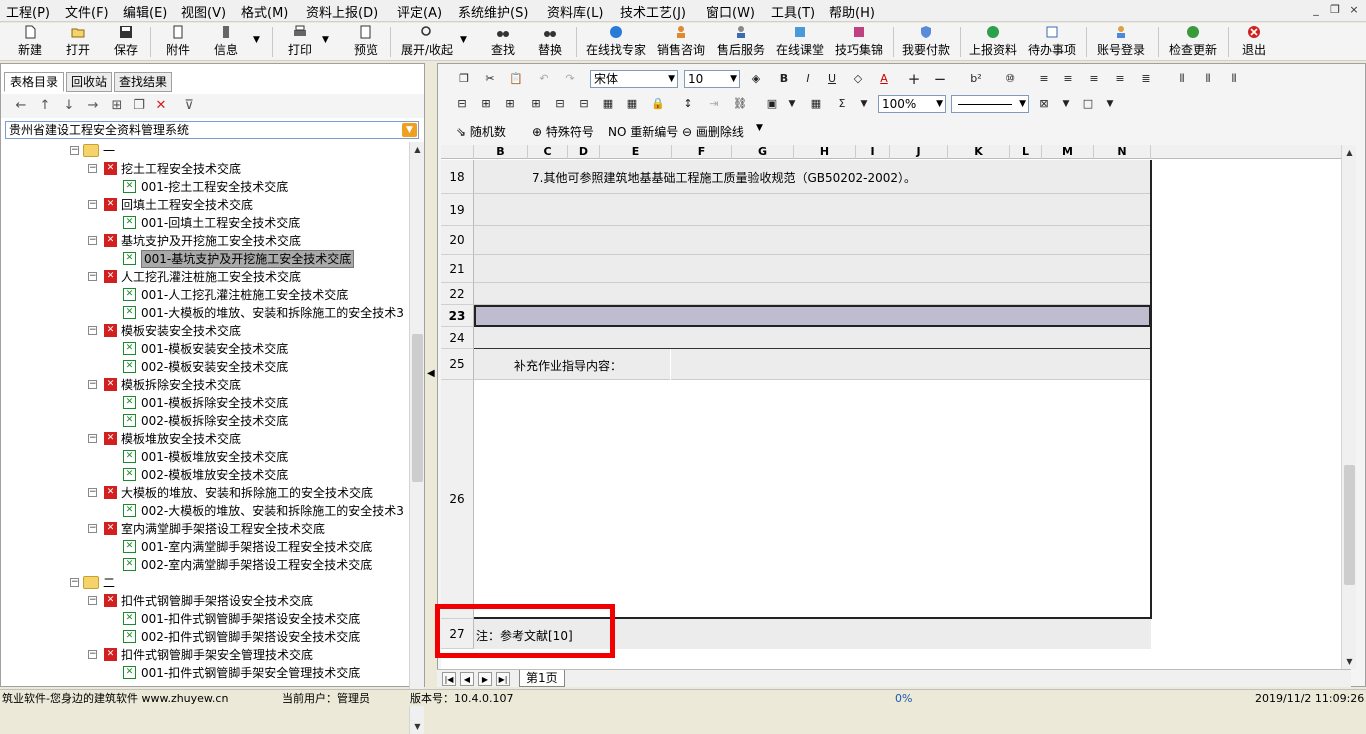 This screenshot has height=734, width=1366. I want to click on bold-icon: B, so click(784, 79).